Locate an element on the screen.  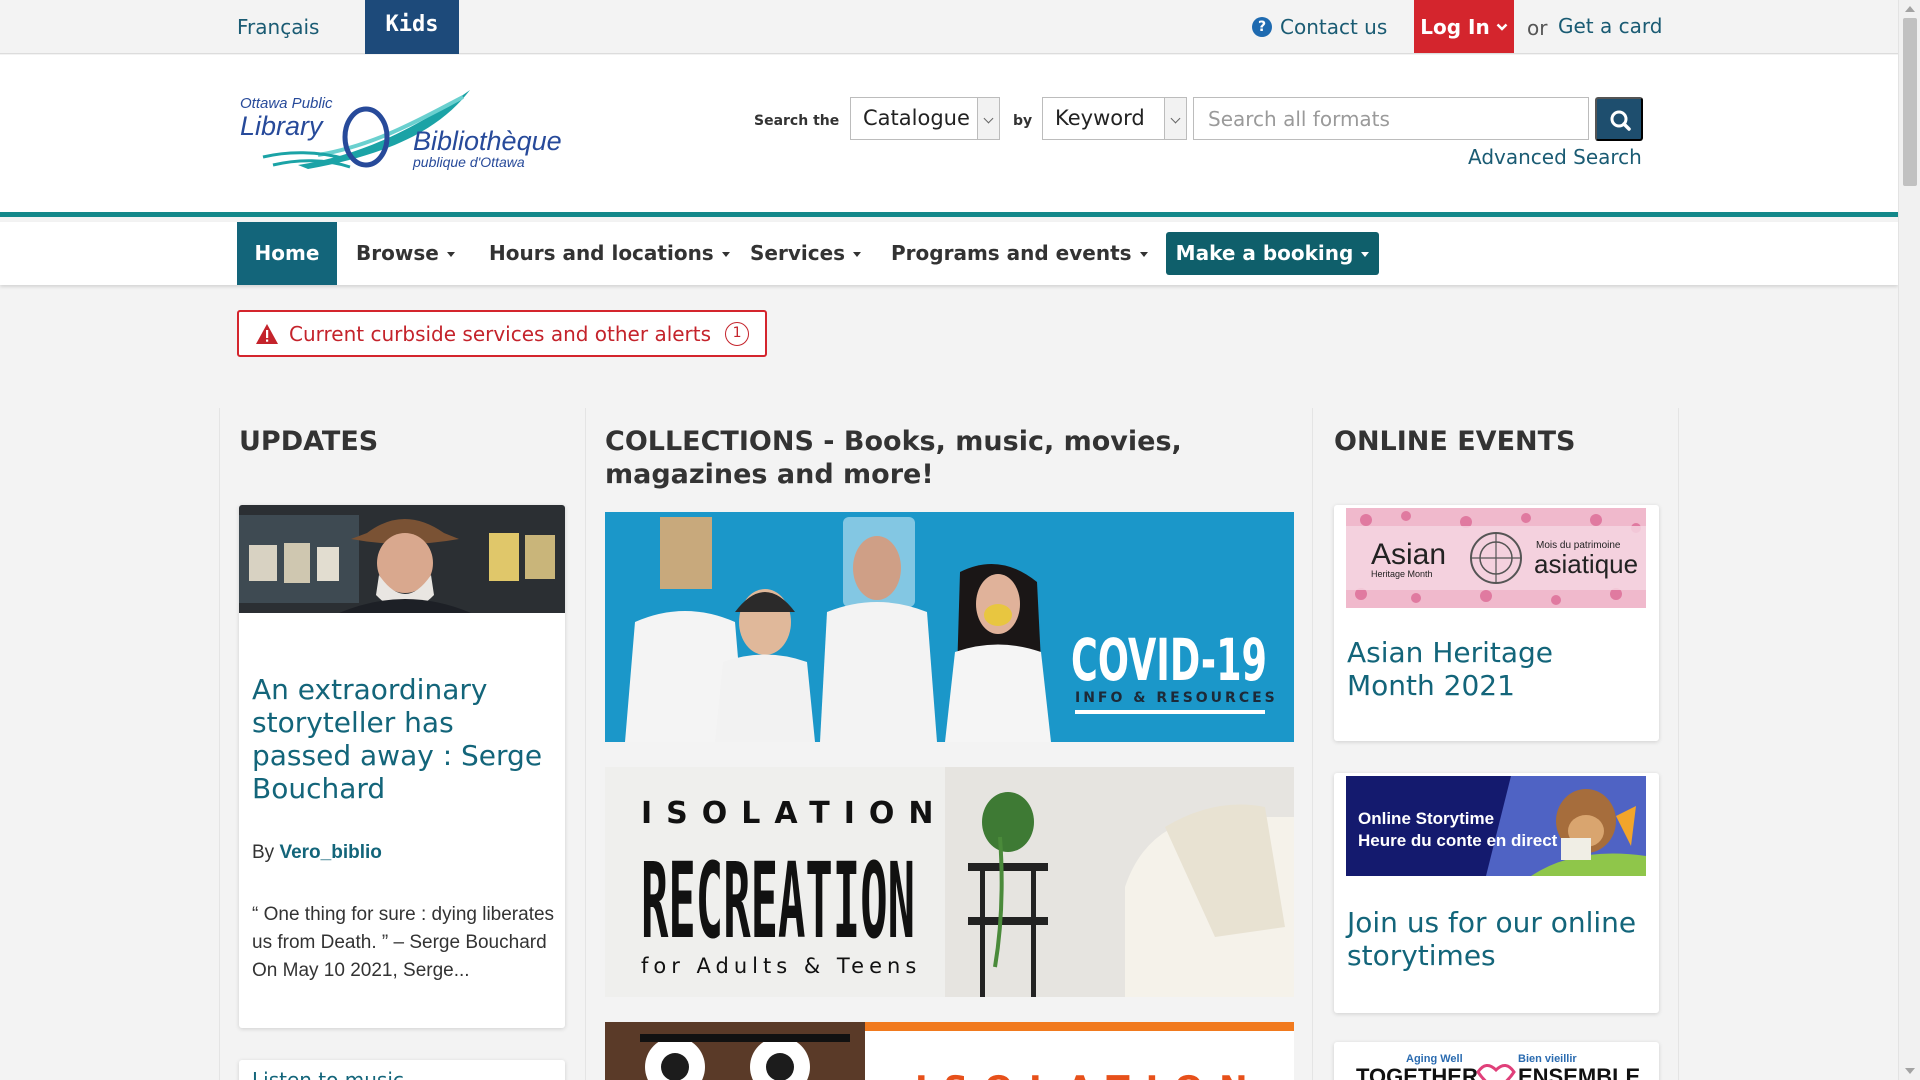
covid-banner: COVID-19 INFO & RESOURCES is located at coordinates (949, 627).